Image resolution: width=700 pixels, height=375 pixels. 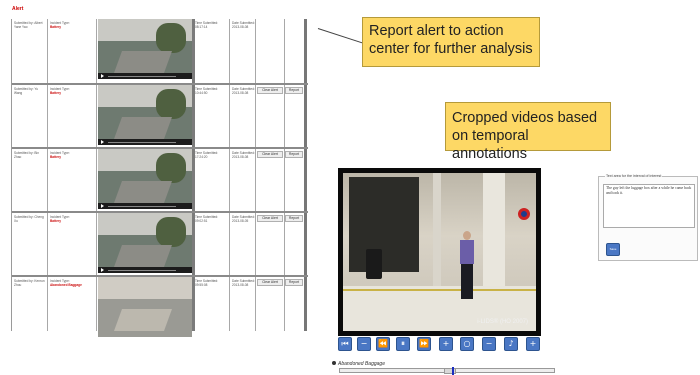 I want to click on slider-handle, so click(x=450, y=371).